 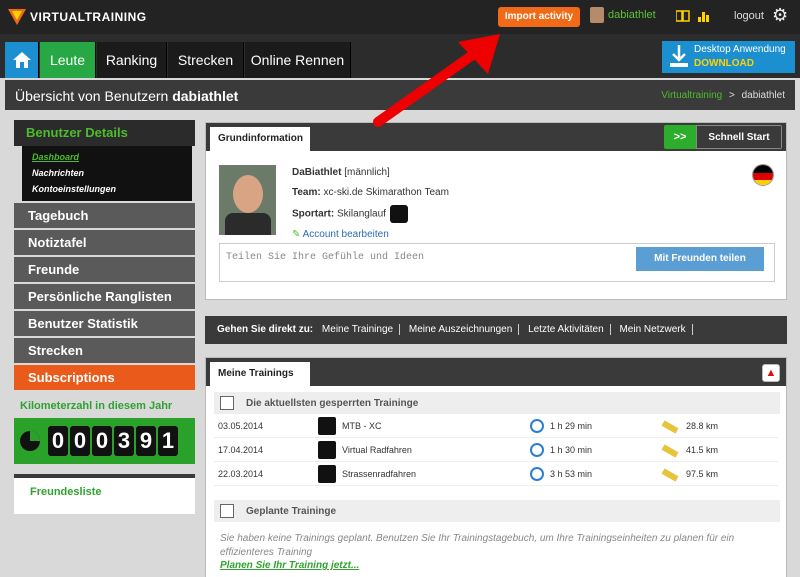 What do you see at coordinates (313, 214) in the screenshot?
I see `sport-label: Sportart:` at bounding box center [313, 214].